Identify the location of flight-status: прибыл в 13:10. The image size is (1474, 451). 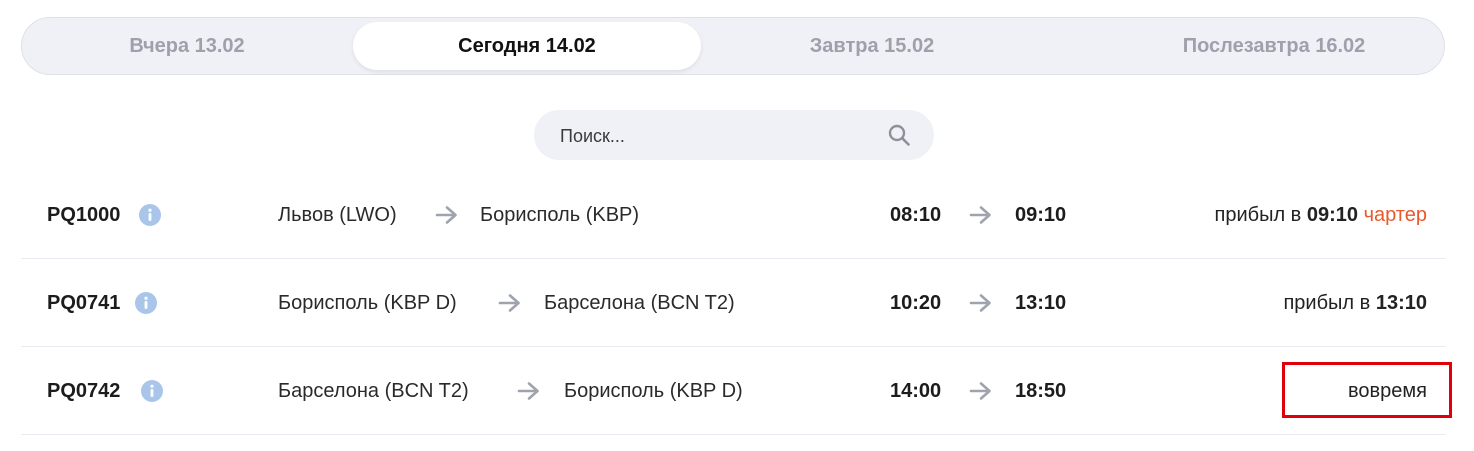
(1355, 303).